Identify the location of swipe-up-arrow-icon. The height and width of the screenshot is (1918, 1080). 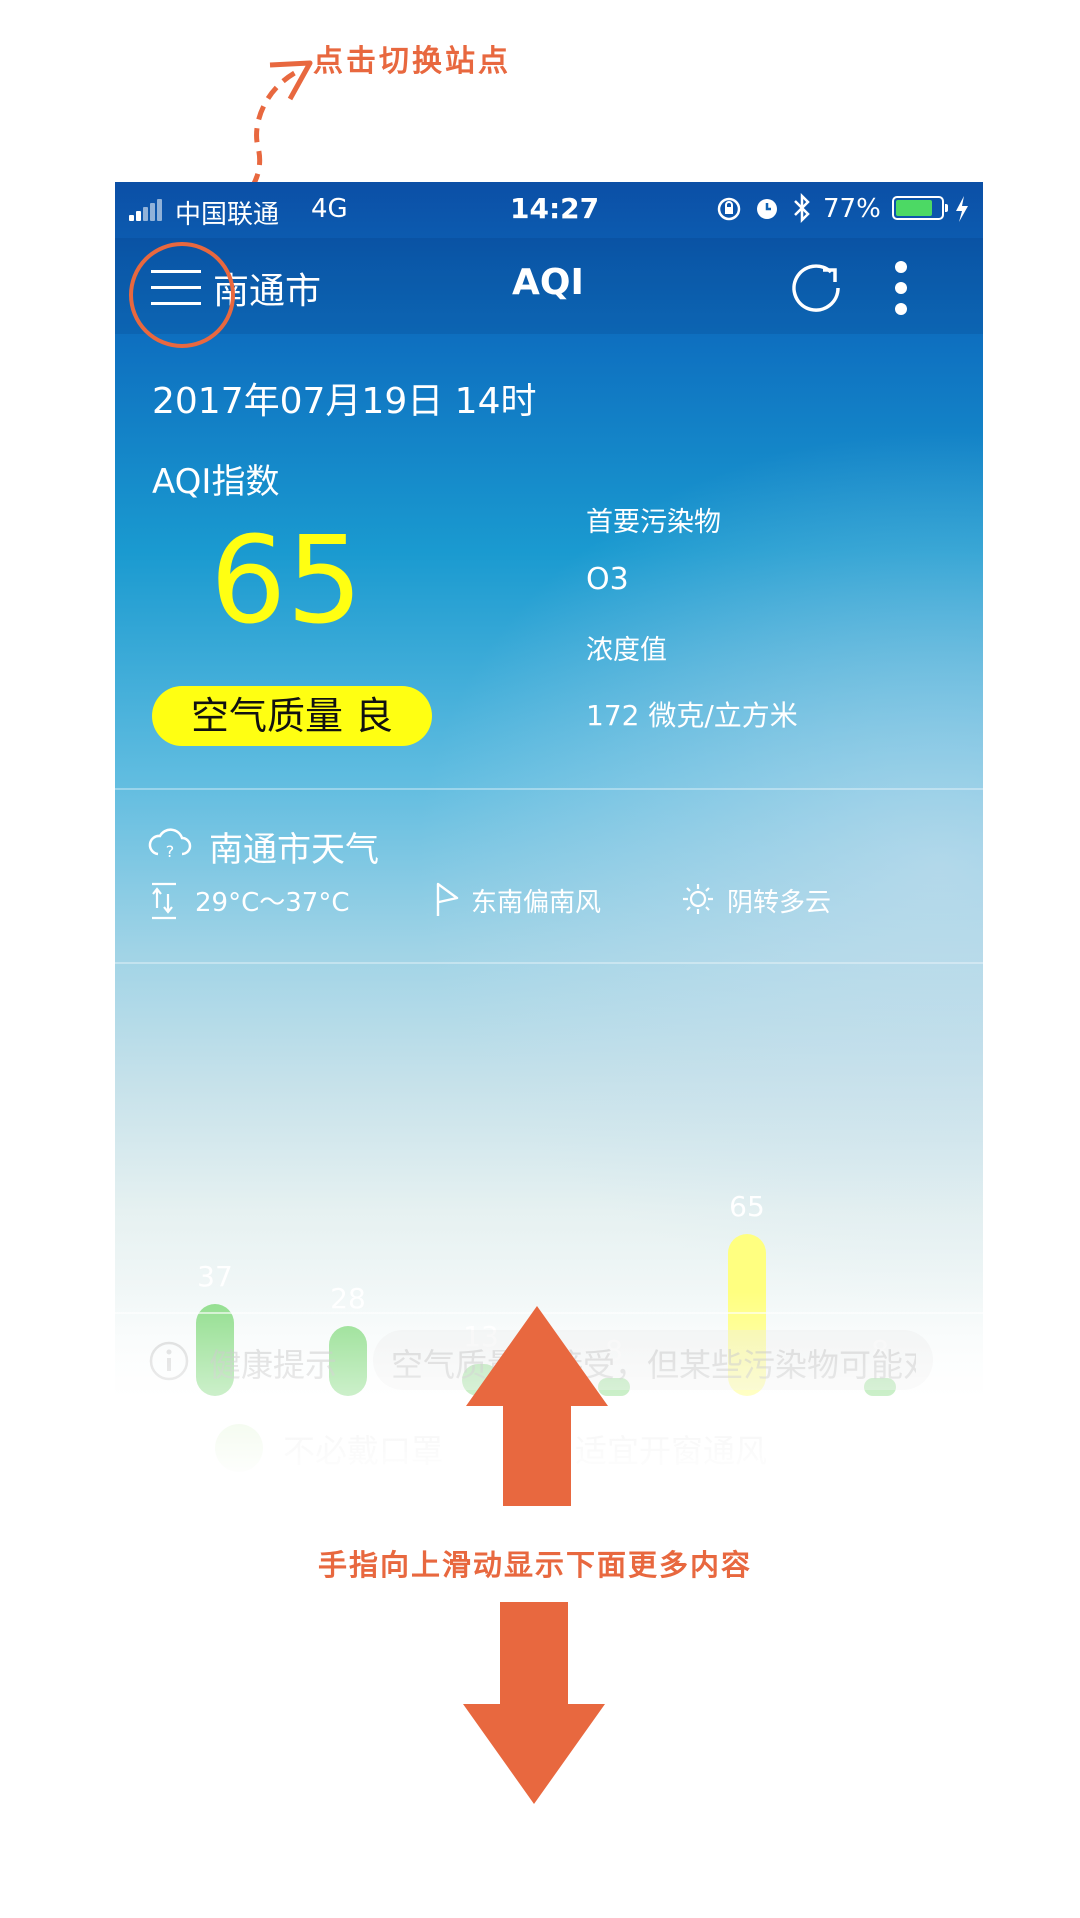
(537, 1406).